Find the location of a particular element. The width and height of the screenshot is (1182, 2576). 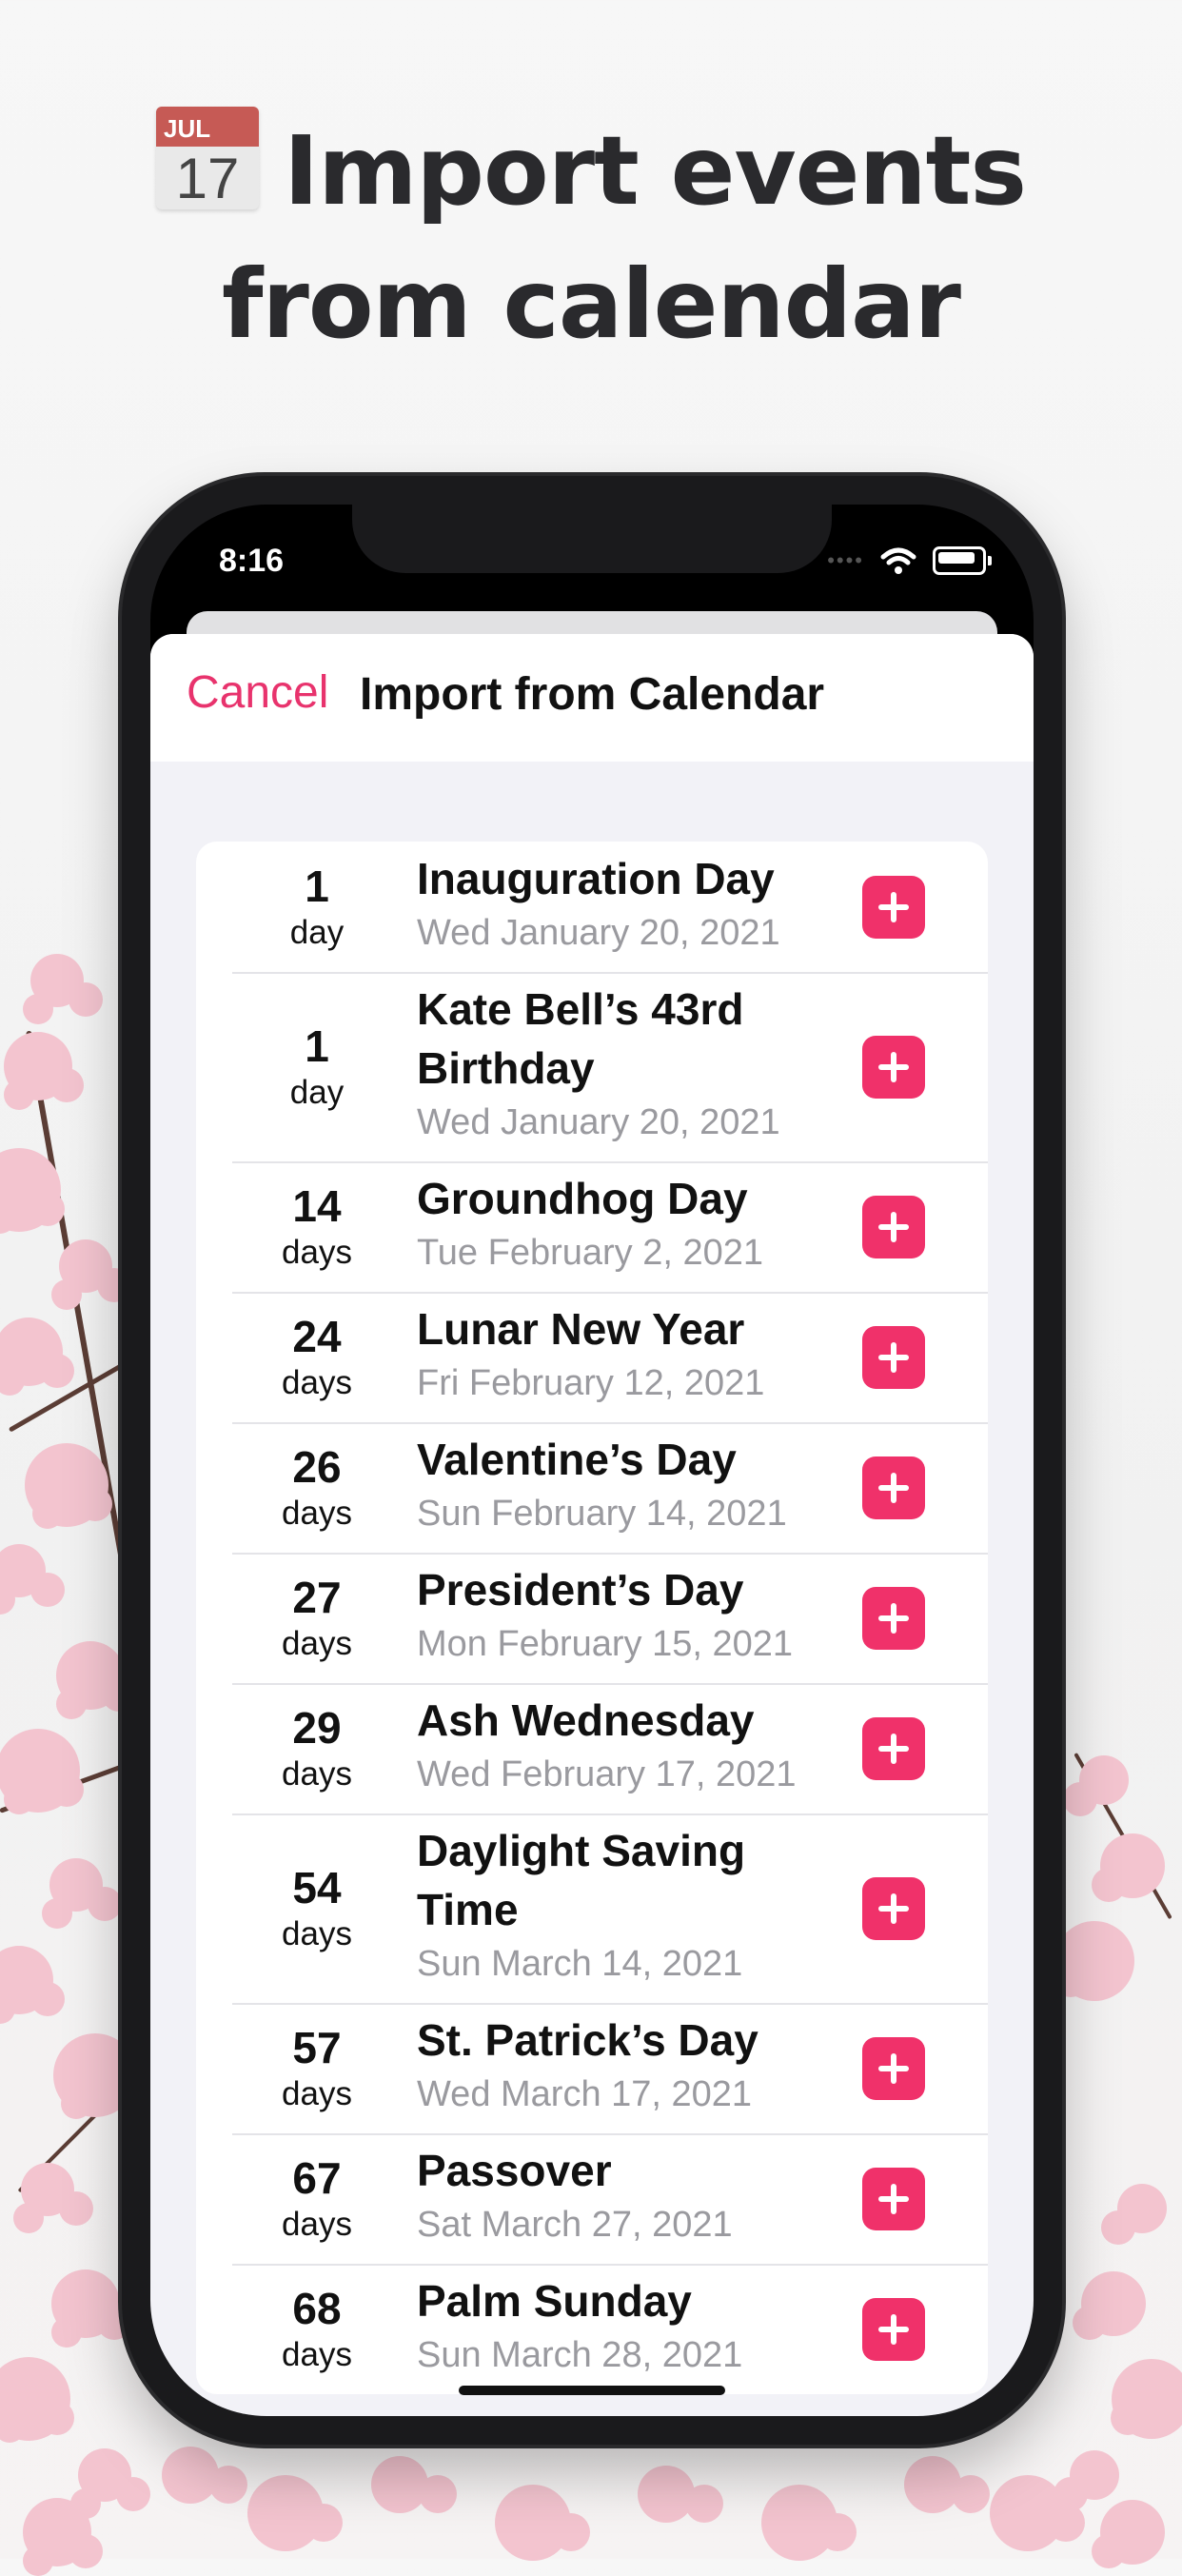

days-count: 54 is located at coordinates (317, 1887).